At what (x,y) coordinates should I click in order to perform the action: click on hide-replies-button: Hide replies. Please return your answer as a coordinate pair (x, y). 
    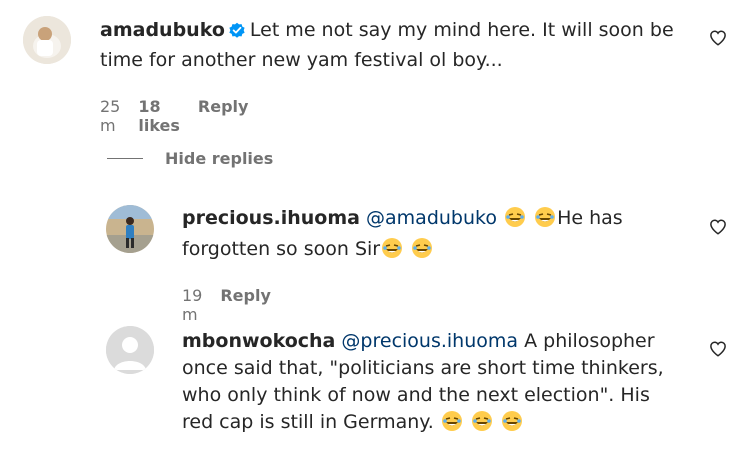
    Looking at the image, I should click on (190, 158).